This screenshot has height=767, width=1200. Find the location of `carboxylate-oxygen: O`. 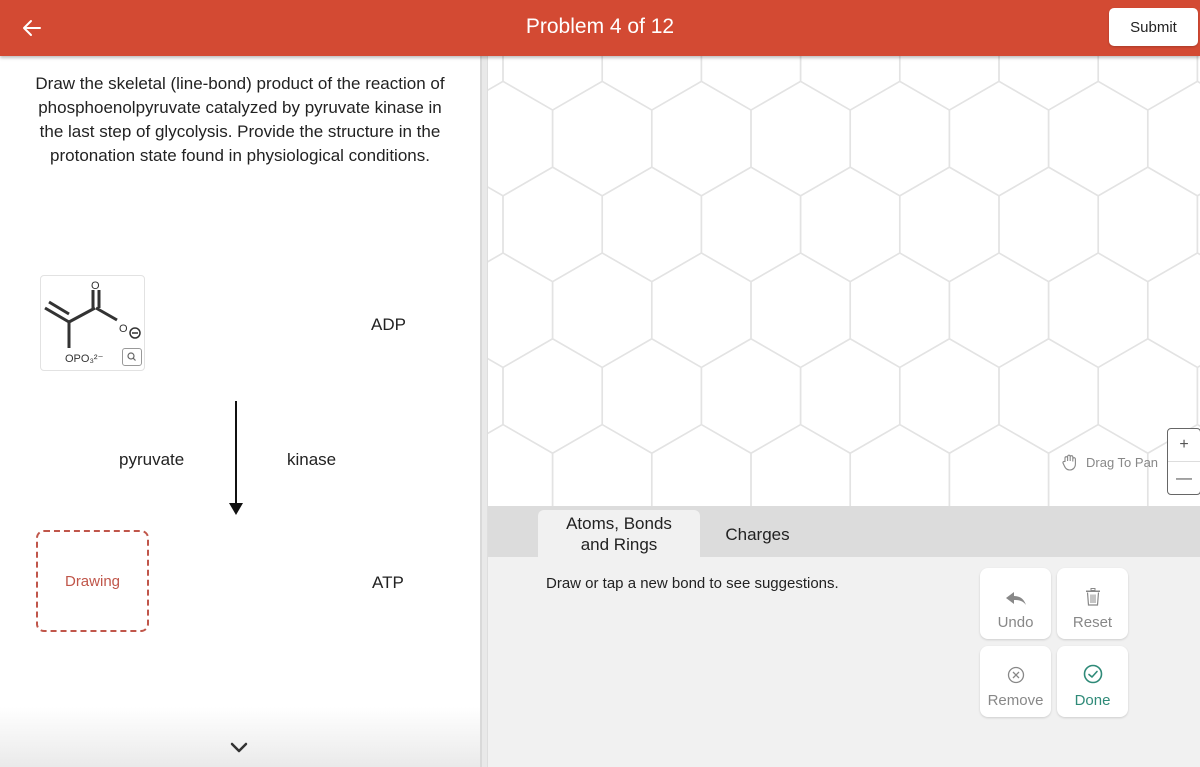

carboxylate-oxygen: O is located at coordinates (123, 329).